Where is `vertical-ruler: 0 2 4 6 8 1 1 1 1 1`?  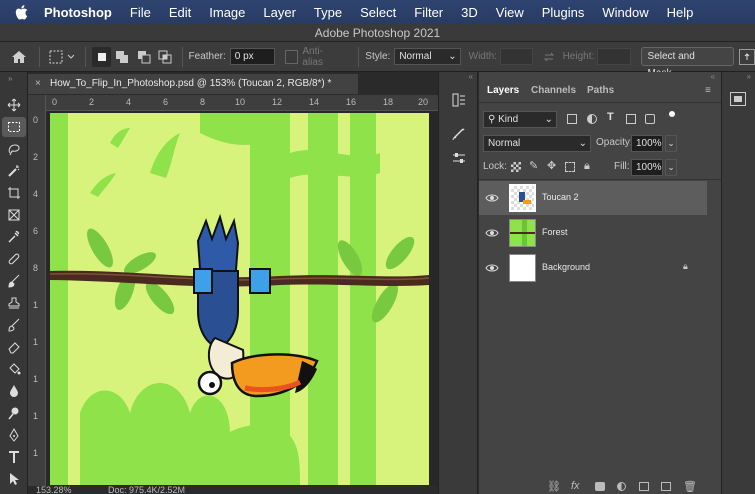
vertical-ruler: 0 2 4 6 8 1 1 1 1 1 is located at coordinates (37, 292).